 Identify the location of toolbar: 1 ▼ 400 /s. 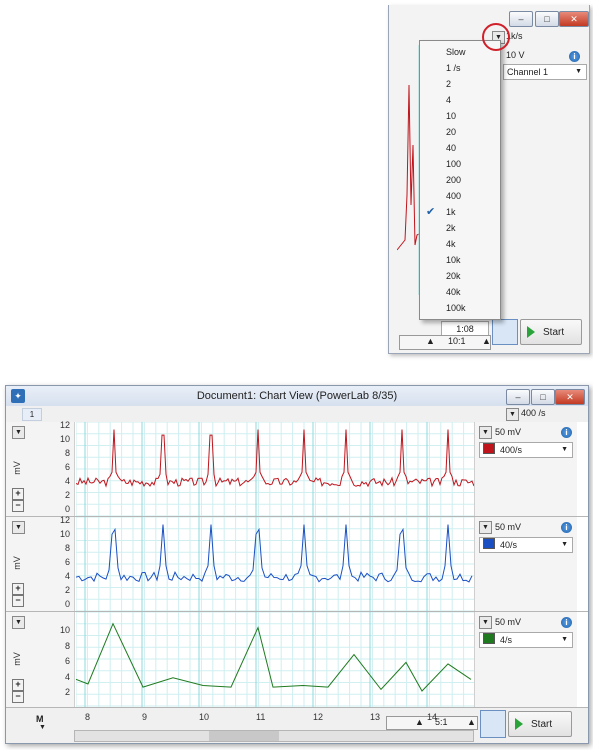
(297, 414).